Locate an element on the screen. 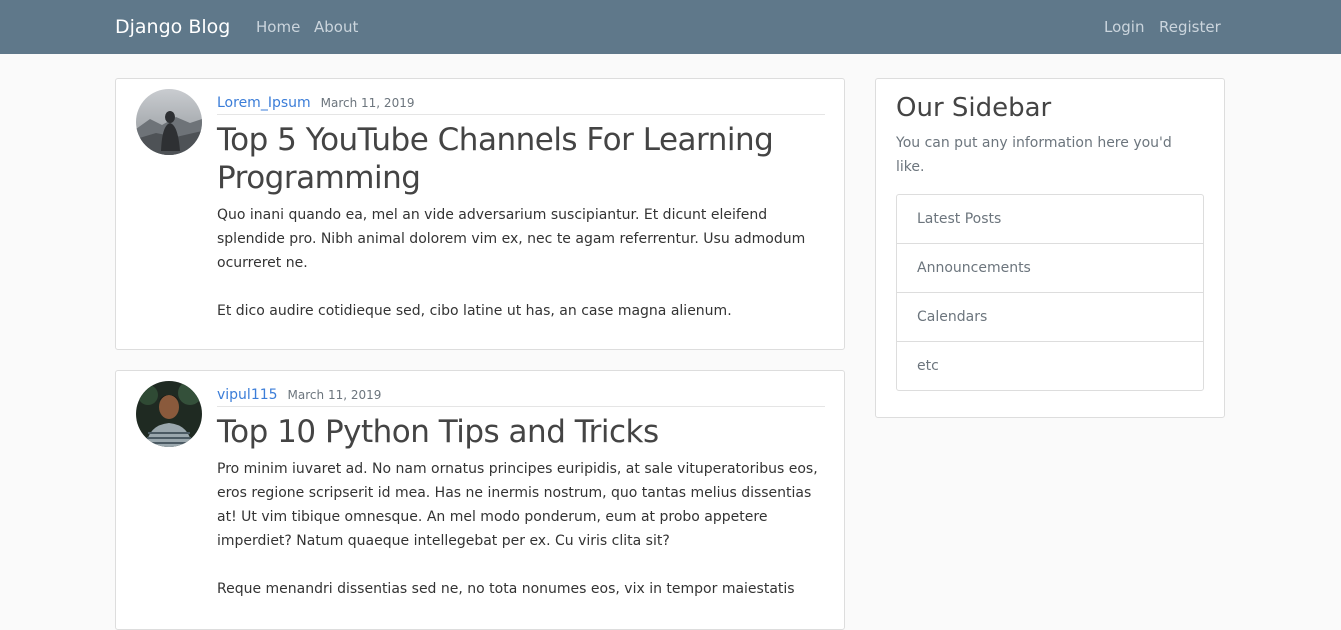  top-navbar: Django Blog Home About Login Register is located at coordinates (670, 27).